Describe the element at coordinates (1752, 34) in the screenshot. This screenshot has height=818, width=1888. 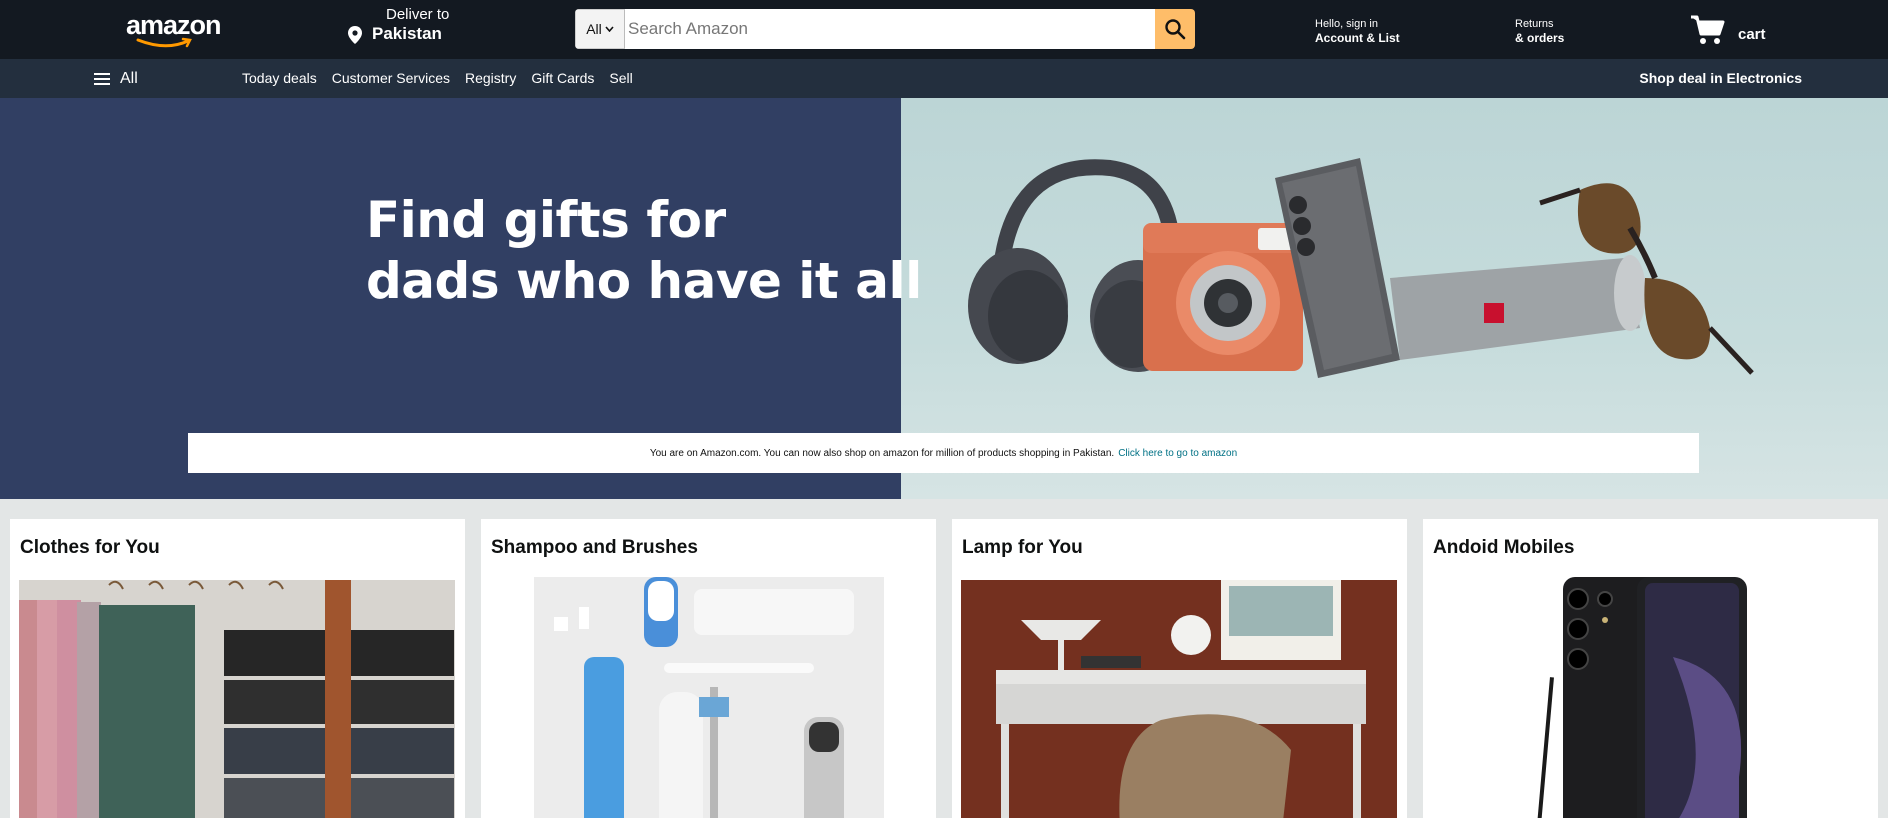
I see `cart-label: cart` at that location.